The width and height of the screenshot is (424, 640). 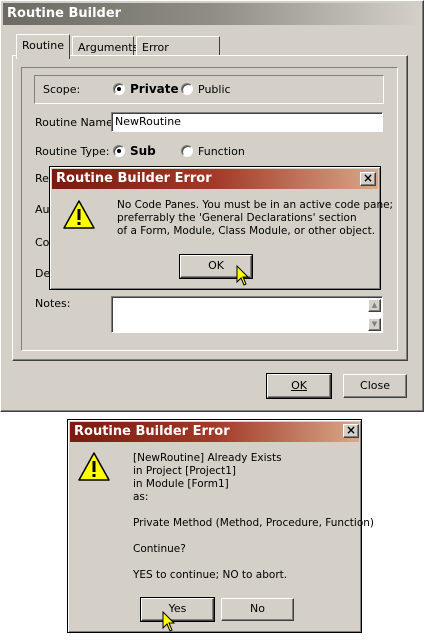 I want to click on notes-scroll-down-icon: ▼, so click(x=374, y=324).